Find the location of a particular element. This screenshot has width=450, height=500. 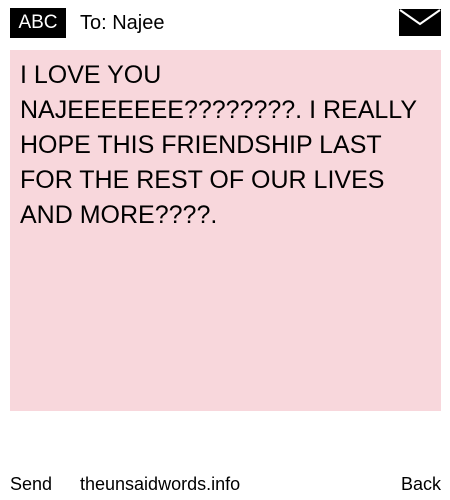

envelope-icon is located at coordinates (420, 22).